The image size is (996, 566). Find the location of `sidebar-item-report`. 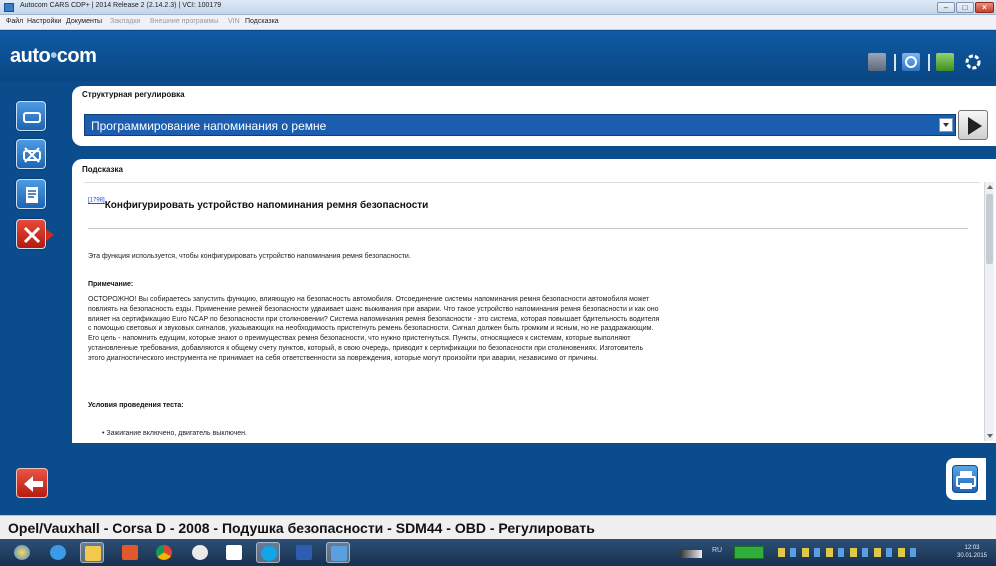

sidebar-item-report is located at coordinates (31, 194).